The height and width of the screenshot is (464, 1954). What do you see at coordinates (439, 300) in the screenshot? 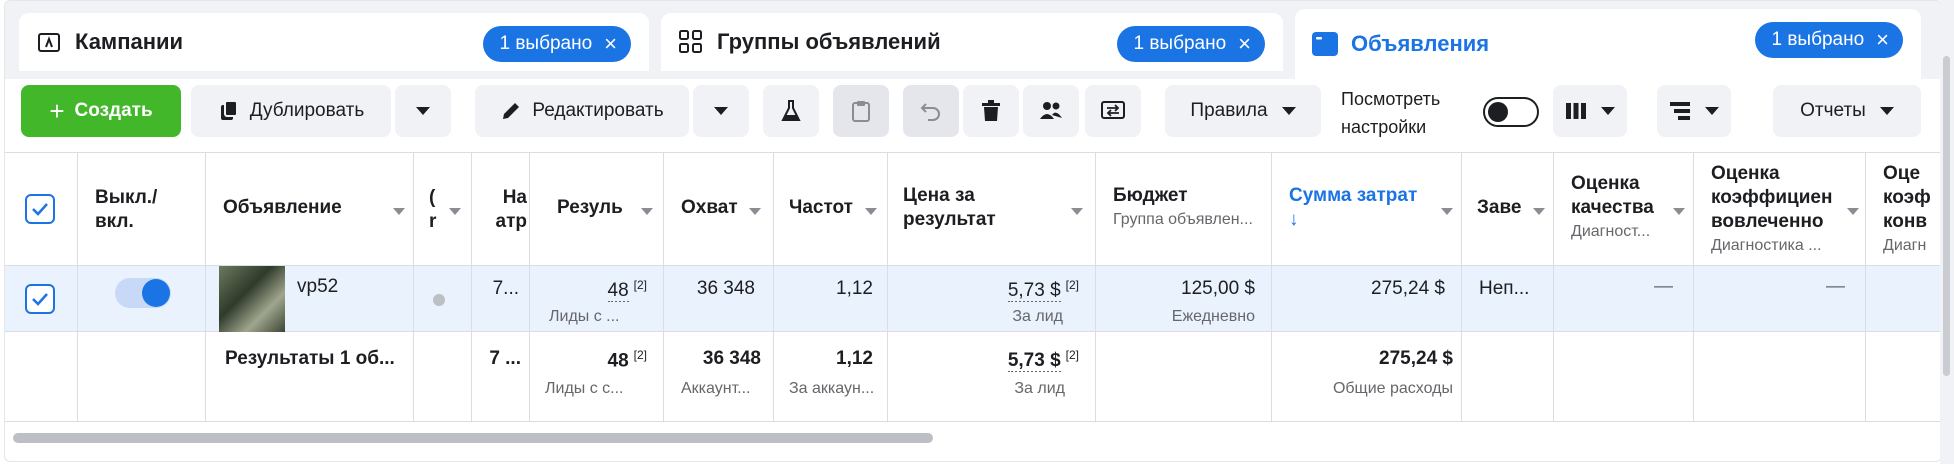
I see `delivery-status-dot` at bounding box center [439, 300].